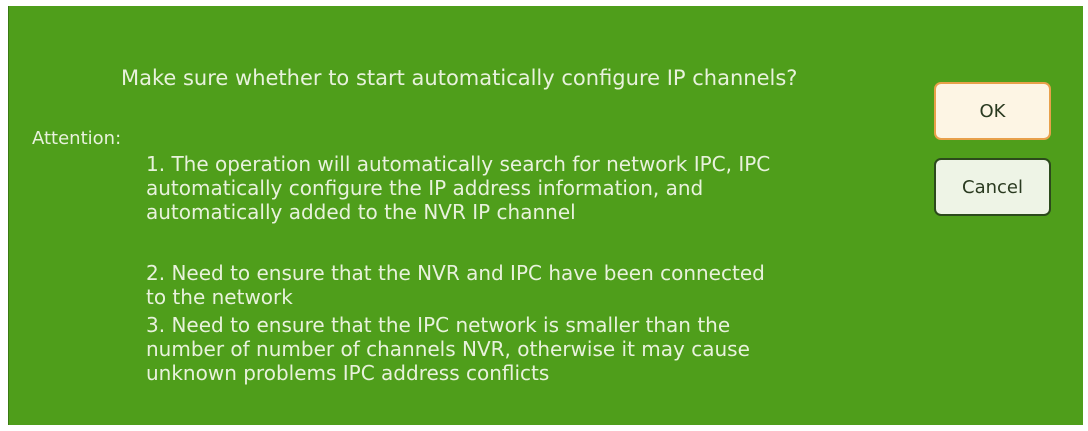 The height and width of the screenshot is (431, 1088). What do you see at coordinates (992, 187) in the screenshot?
I see `cancel-button: Cancel` at bounding box center [992, 187].